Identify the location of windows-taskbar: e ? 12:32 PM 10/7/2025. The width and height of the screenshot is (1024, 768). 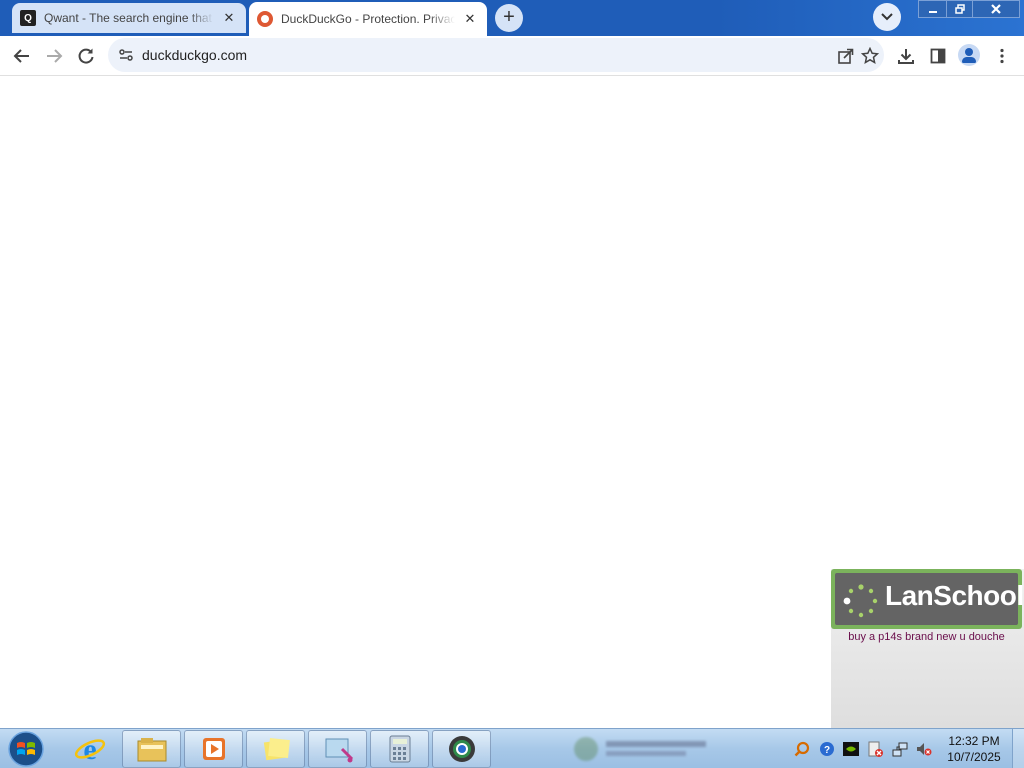
(512, 748).